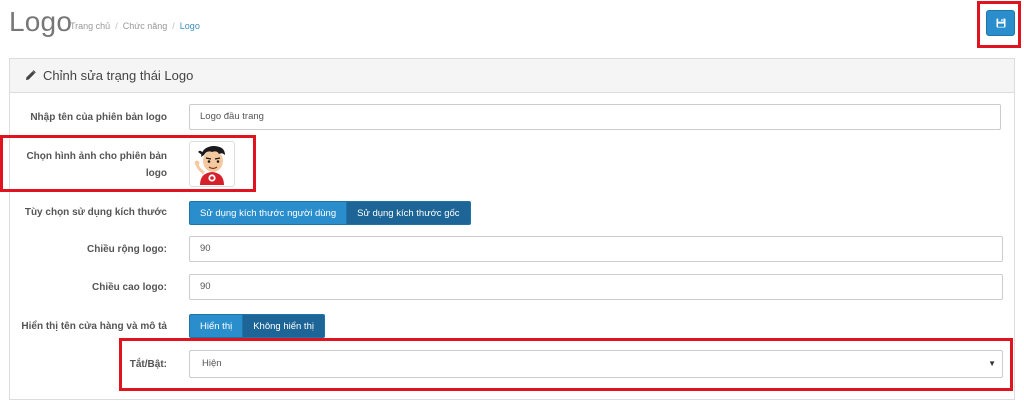  I want to click on show-store-show-button: Hiển thị, so click(216, 326).